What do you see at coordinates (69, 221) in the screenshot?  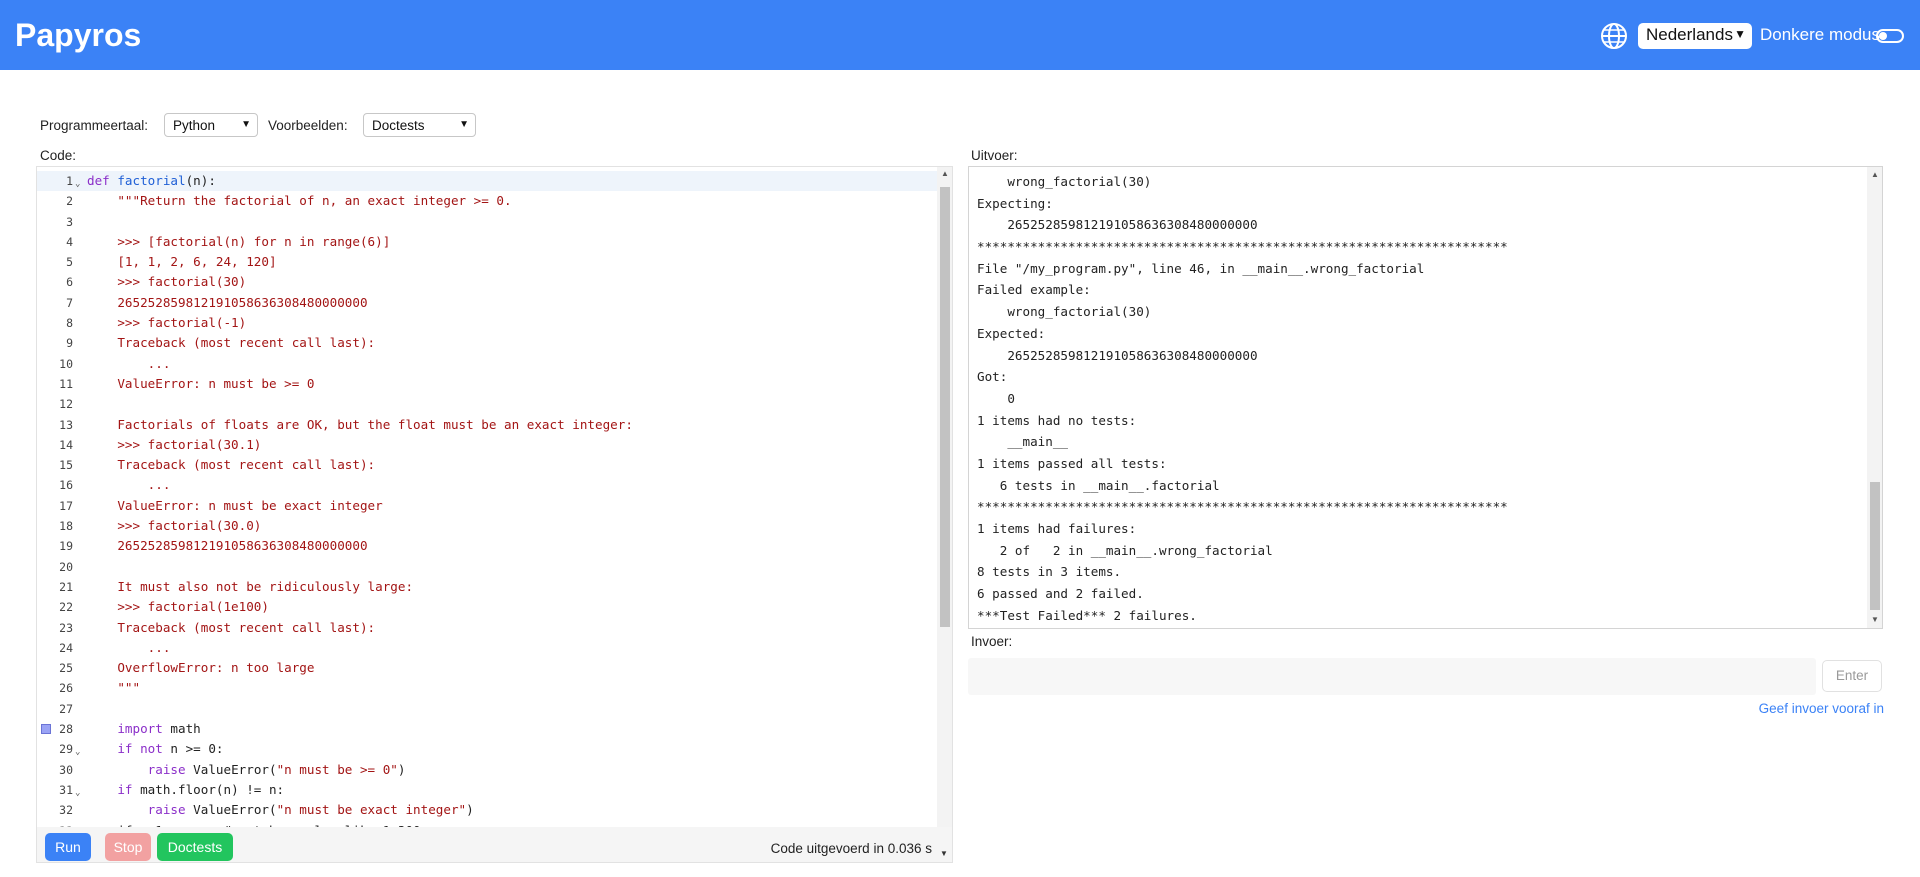 I see `code-line: 3` at bounding box center [69, 221].